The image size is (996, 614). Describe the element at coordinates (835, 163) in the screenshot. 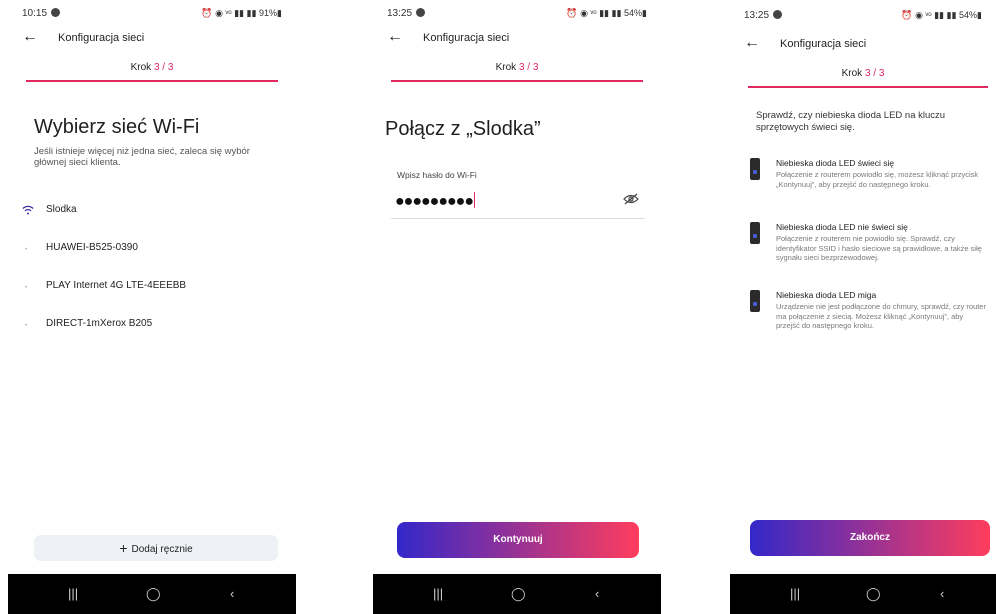

I see `led-status-title: Niebieska dioda LED świeci się` at that location.